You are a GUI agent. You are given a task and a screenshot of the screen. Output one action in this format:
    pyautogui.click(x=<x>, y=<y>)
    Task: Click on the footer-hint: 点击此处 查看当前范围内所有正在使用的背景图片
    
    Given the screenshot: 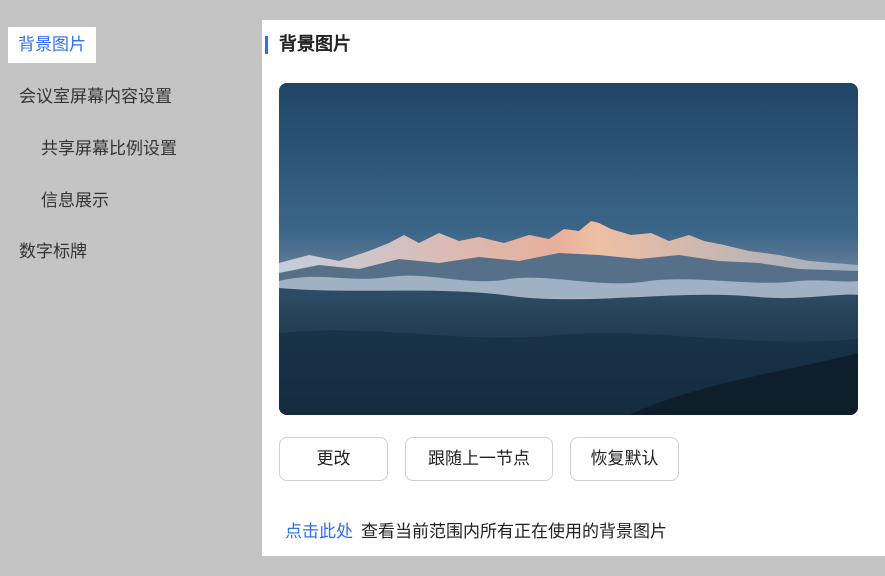 What is the action you would take?
    pyautogui.click(x=476, y=532)
    